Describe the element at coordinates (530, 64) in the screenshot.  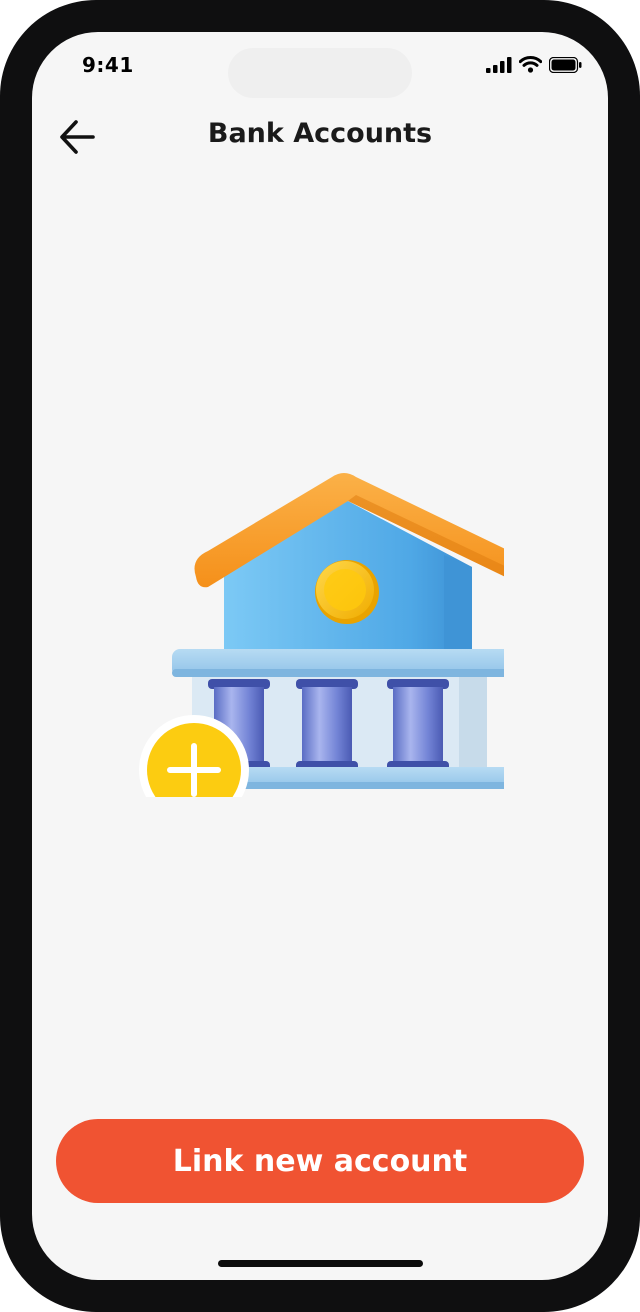
I see `wifi-icon` at that location.